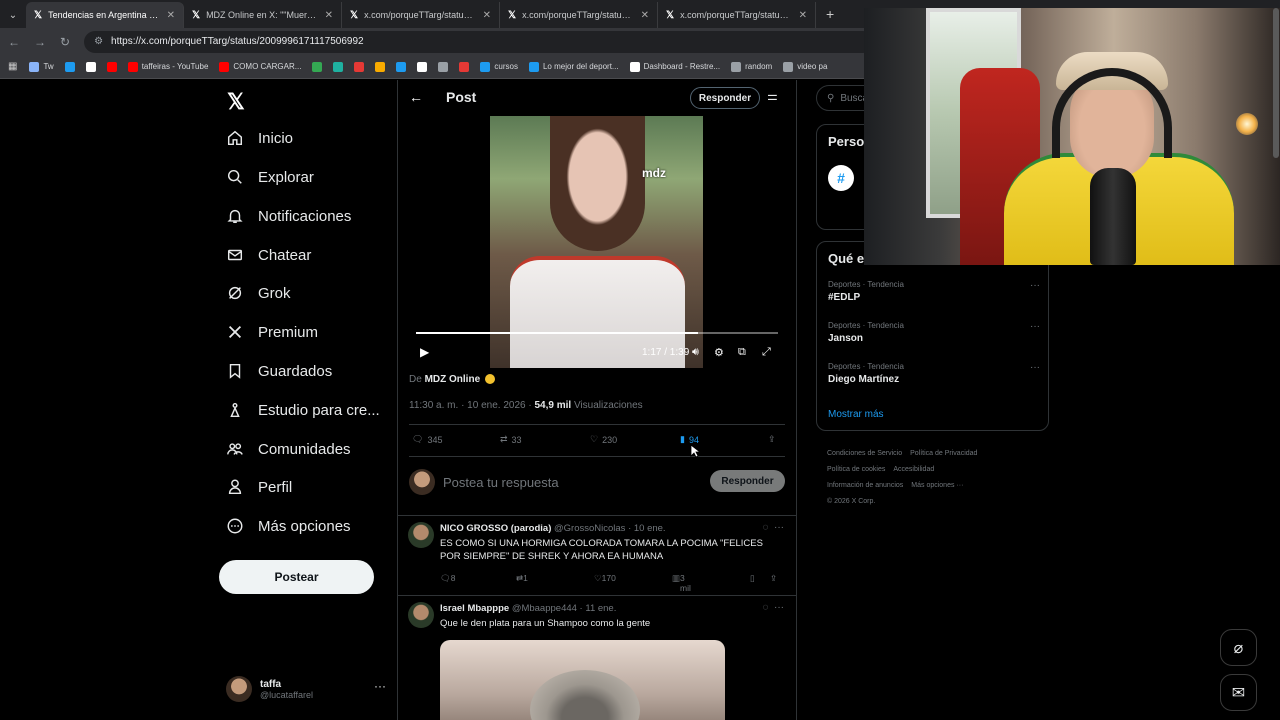  Describe the element at coordinates (719, 352) in the screenshot. I see `settings-icon: ⚙` at that location.